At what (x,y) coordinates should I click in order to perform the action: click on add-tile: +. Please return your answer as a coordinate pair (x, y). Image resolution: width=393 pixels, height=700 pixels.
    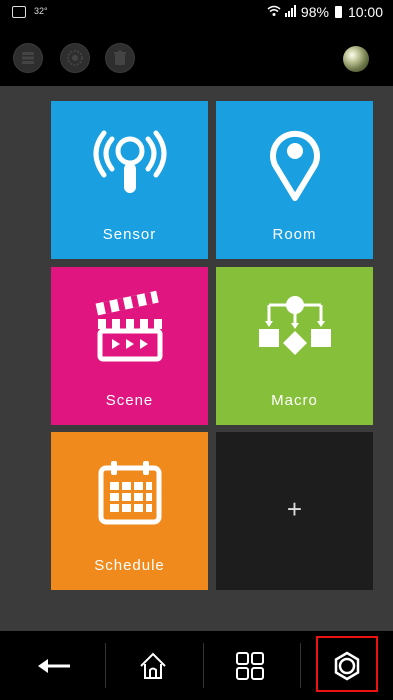
    Looking at the image, I should click on (294, 511).